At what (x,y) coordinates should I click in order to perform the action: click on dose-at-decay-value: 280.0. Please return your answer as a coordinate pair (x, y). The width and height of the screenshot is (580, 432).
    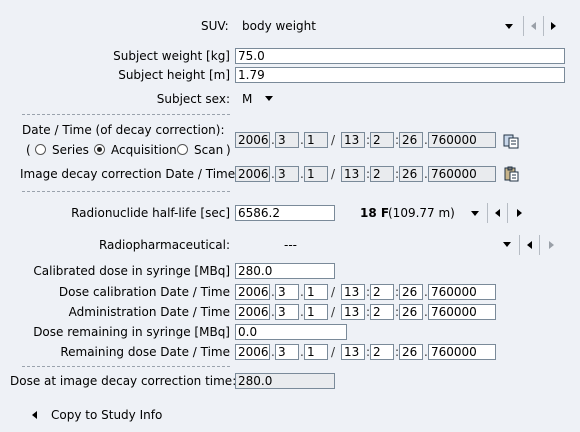
    Looking at the image, I should click on (285, 381).